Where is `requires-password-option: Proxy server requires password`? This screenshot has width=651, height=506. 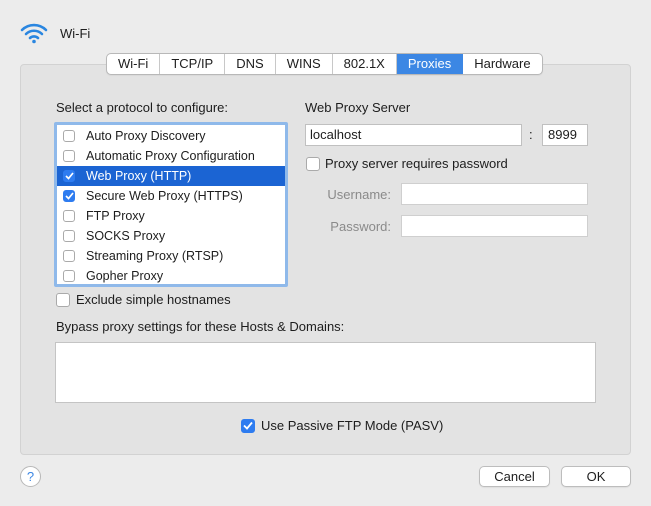 requires-password-option: Proxy server requires password is located at coordinates (407, 163).